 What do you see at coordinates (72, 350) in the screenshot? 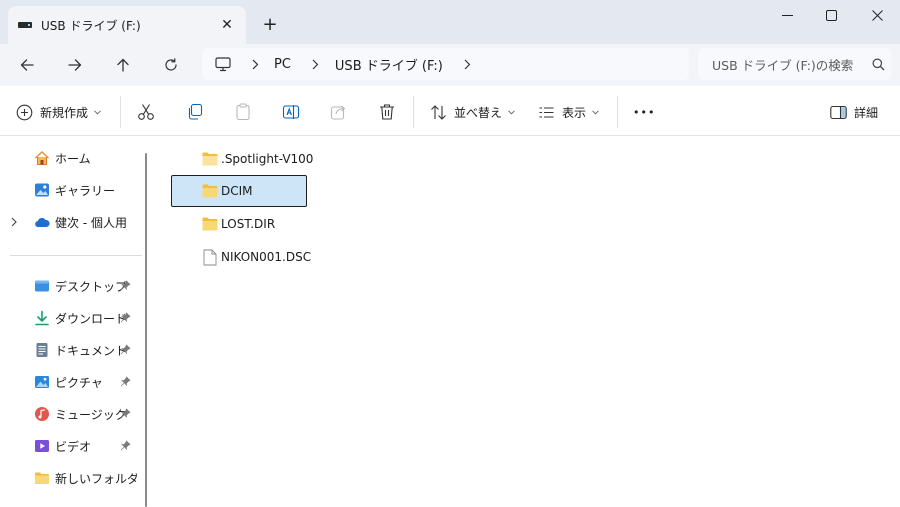
I see `sidebar-item-documents: ドキュメント` at bounding box center [72, 350].